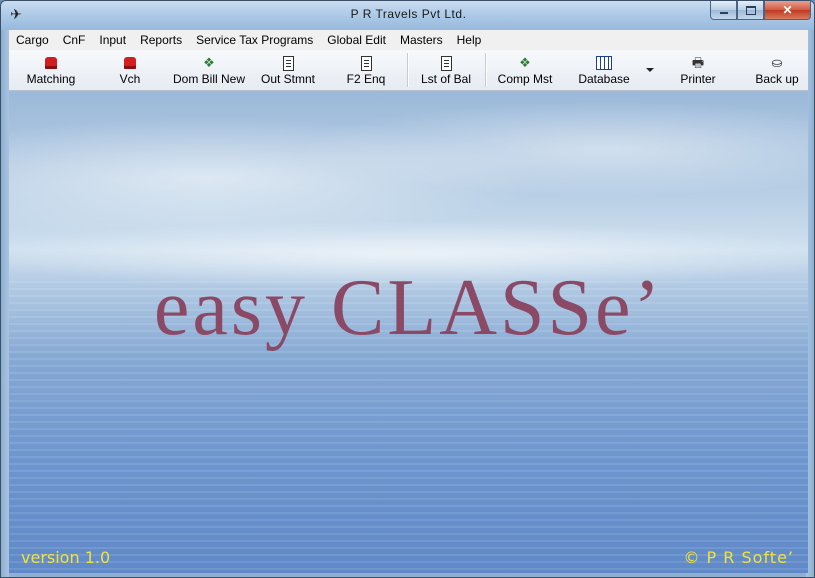  I want to click on brand-logo-text: easy CLASSe’, so click(408, 308).